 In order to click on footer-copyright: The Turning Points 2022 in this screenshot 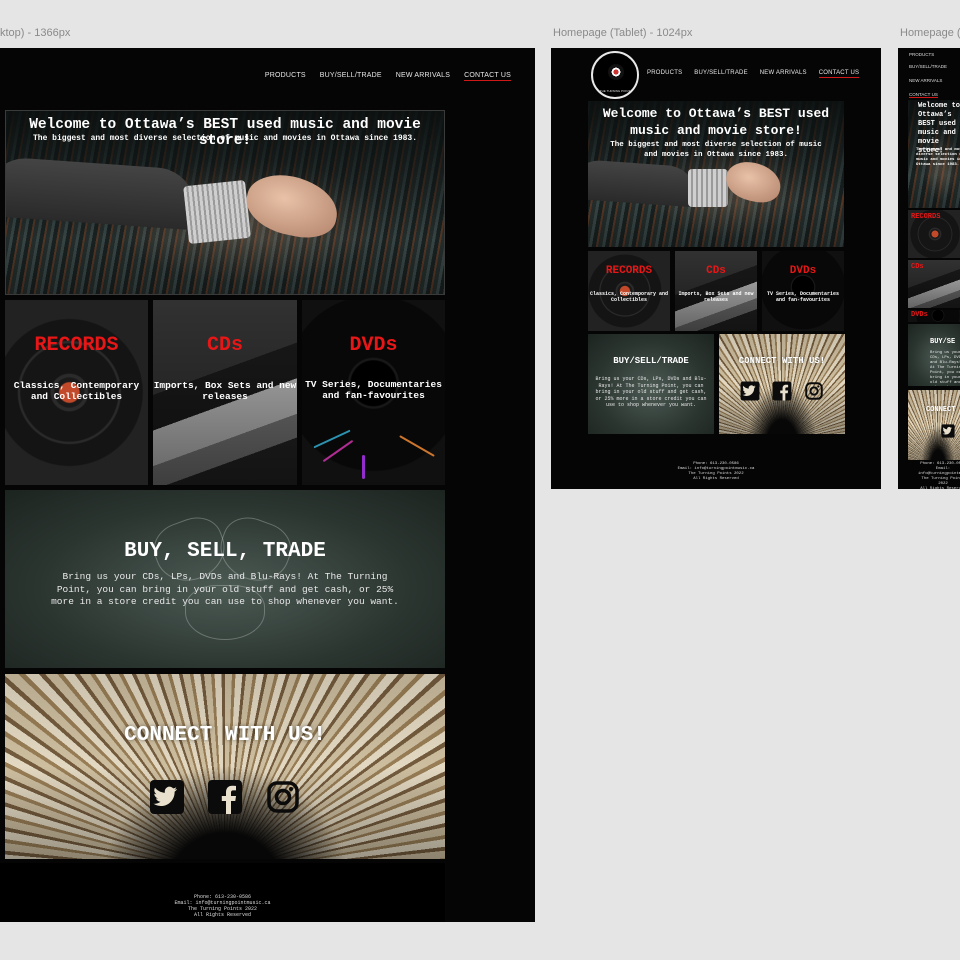, I will do `click(940, 481)`.